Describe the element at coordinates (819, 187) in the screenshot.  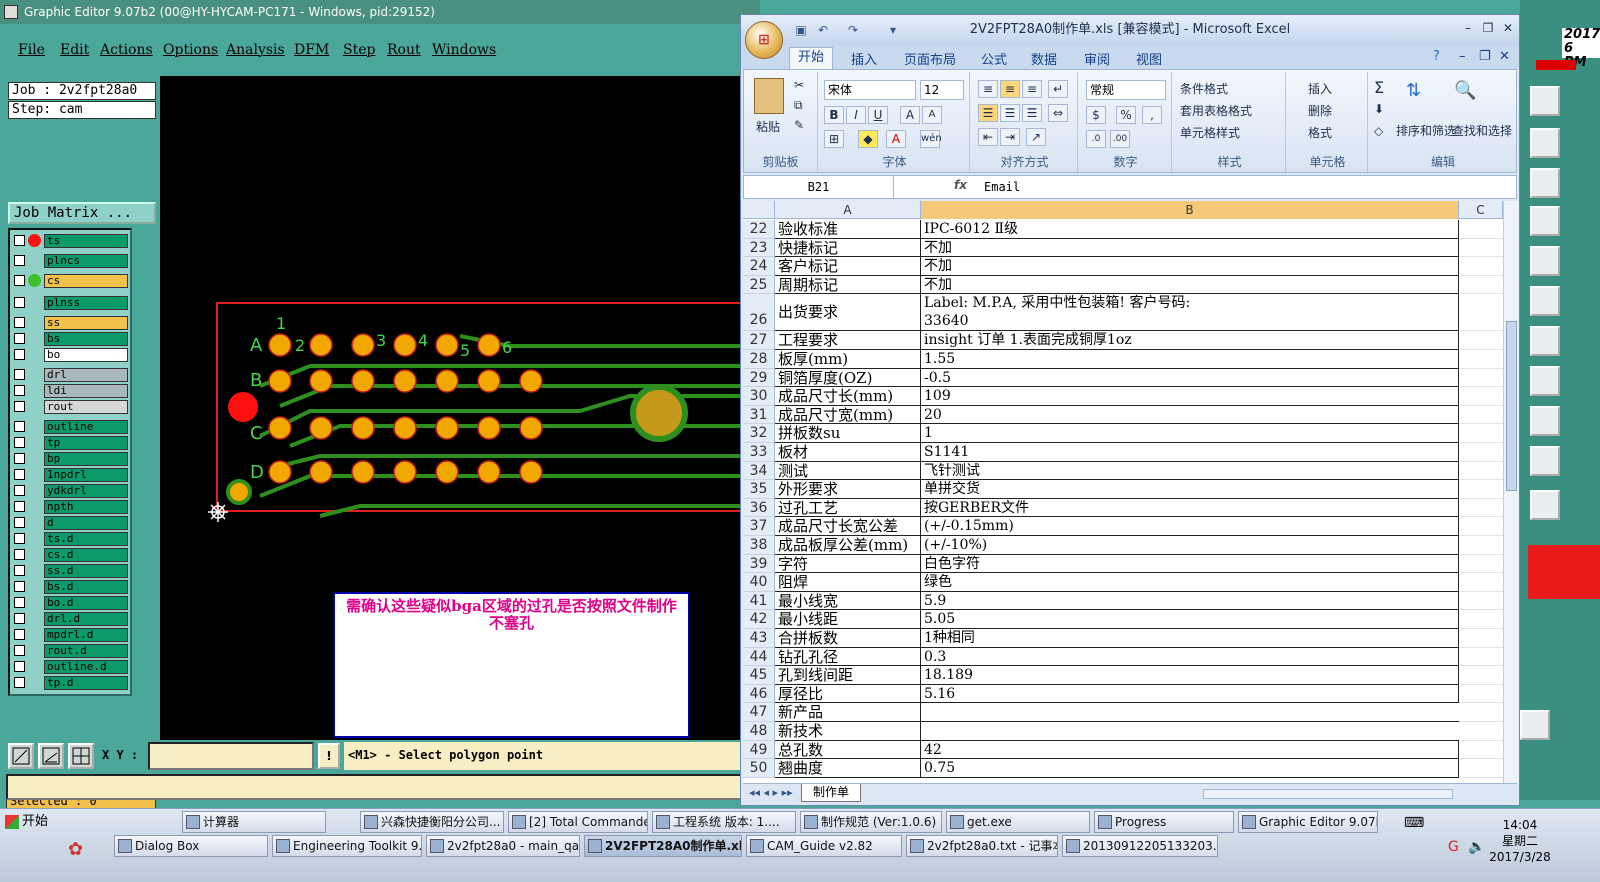
I see `name-box: B21` at that location.